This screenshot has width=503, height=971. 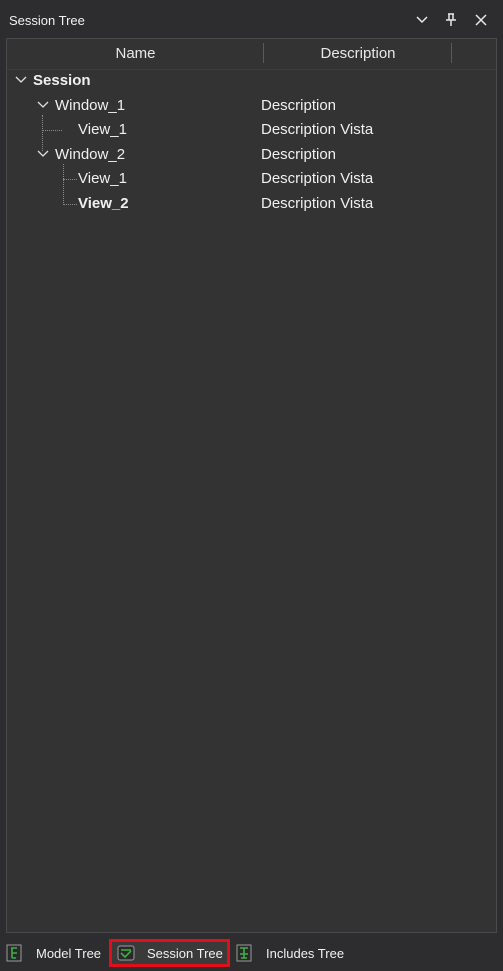 I want to click on tree-node-session: Session, so click(x=251, y=82).